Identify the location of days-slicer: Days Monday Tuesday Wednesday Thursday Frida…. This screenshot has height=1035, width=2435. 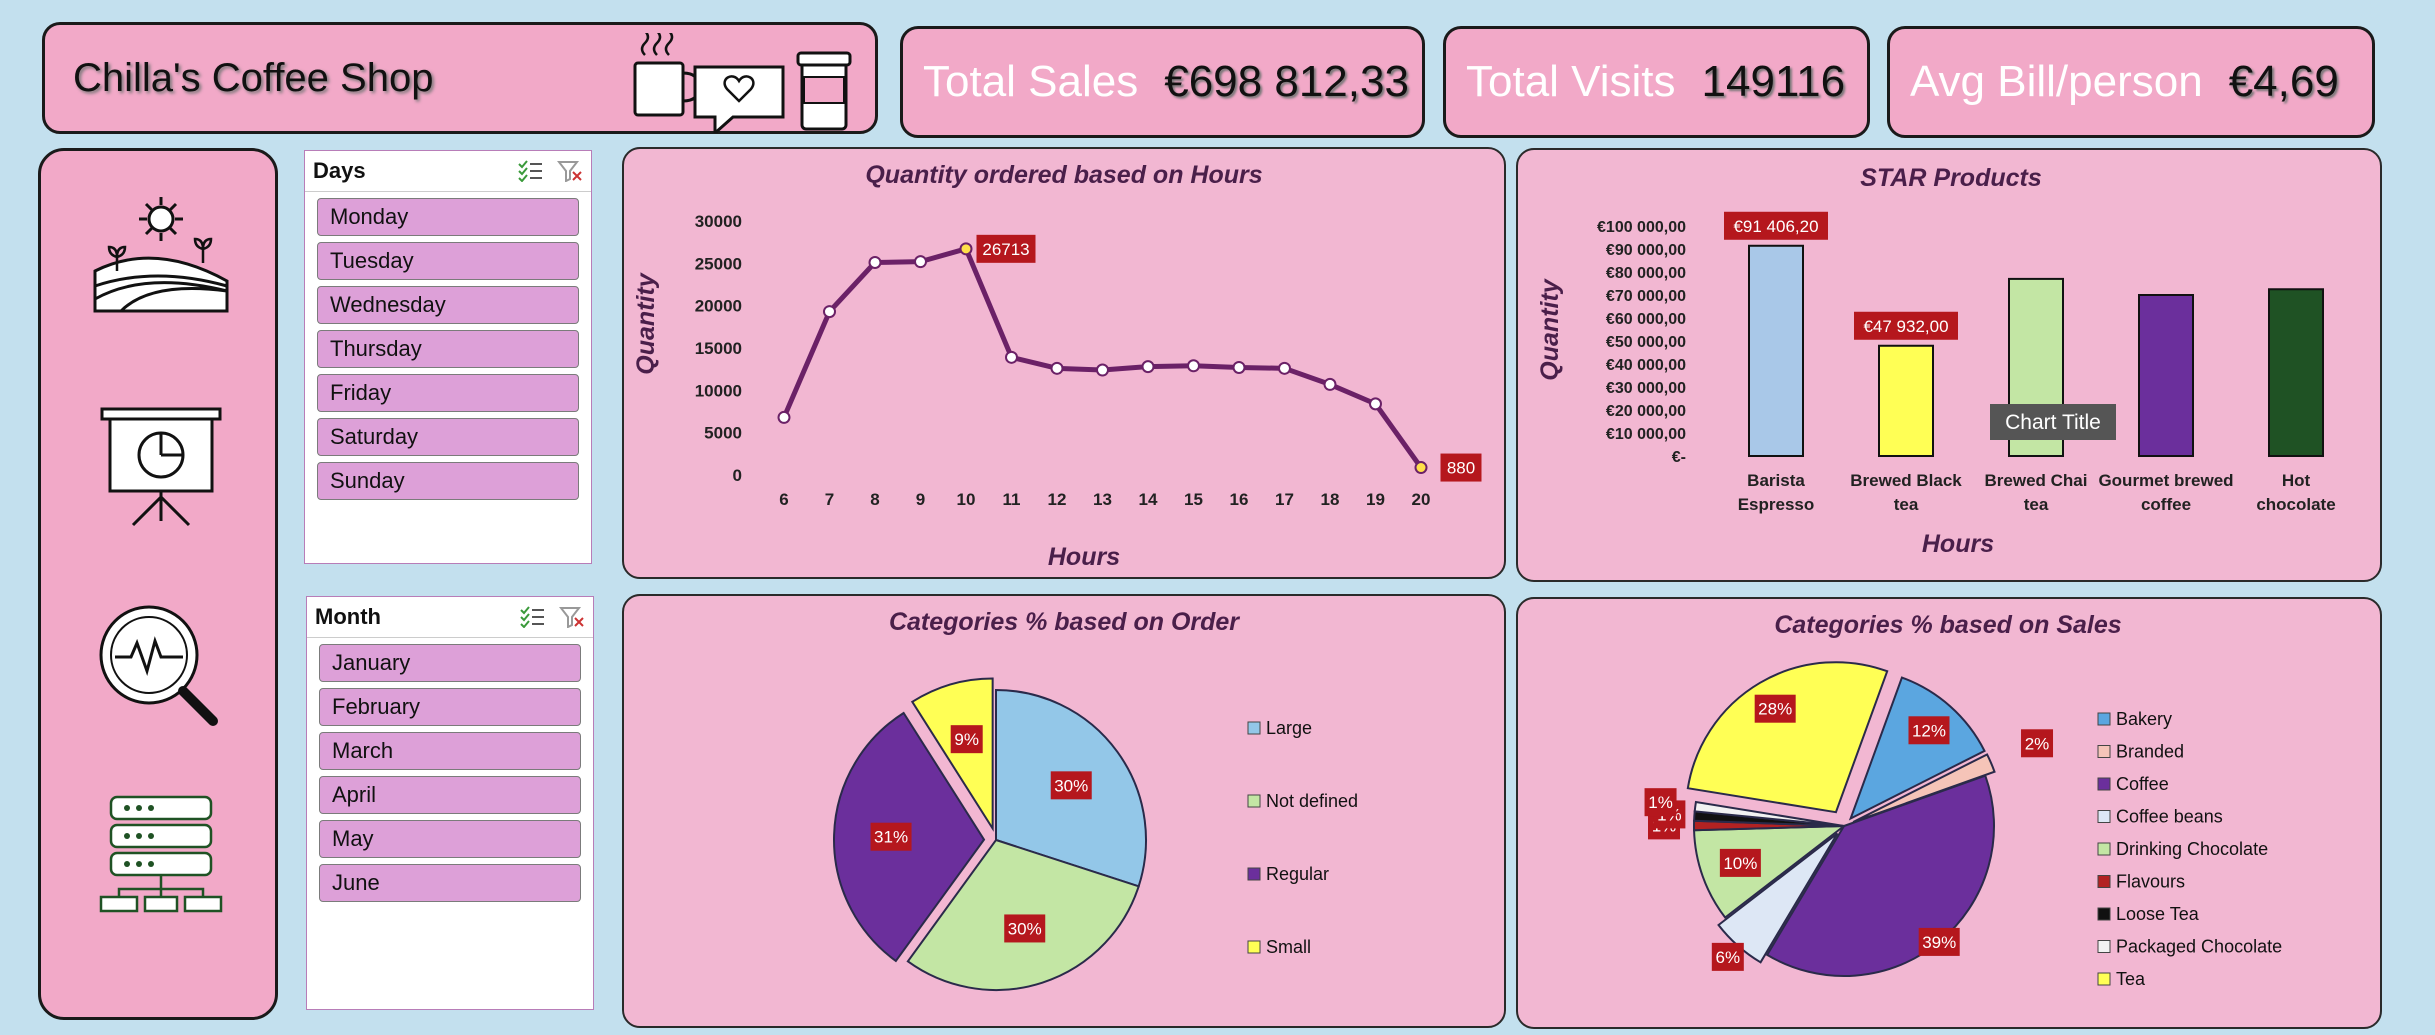
(448, 357).